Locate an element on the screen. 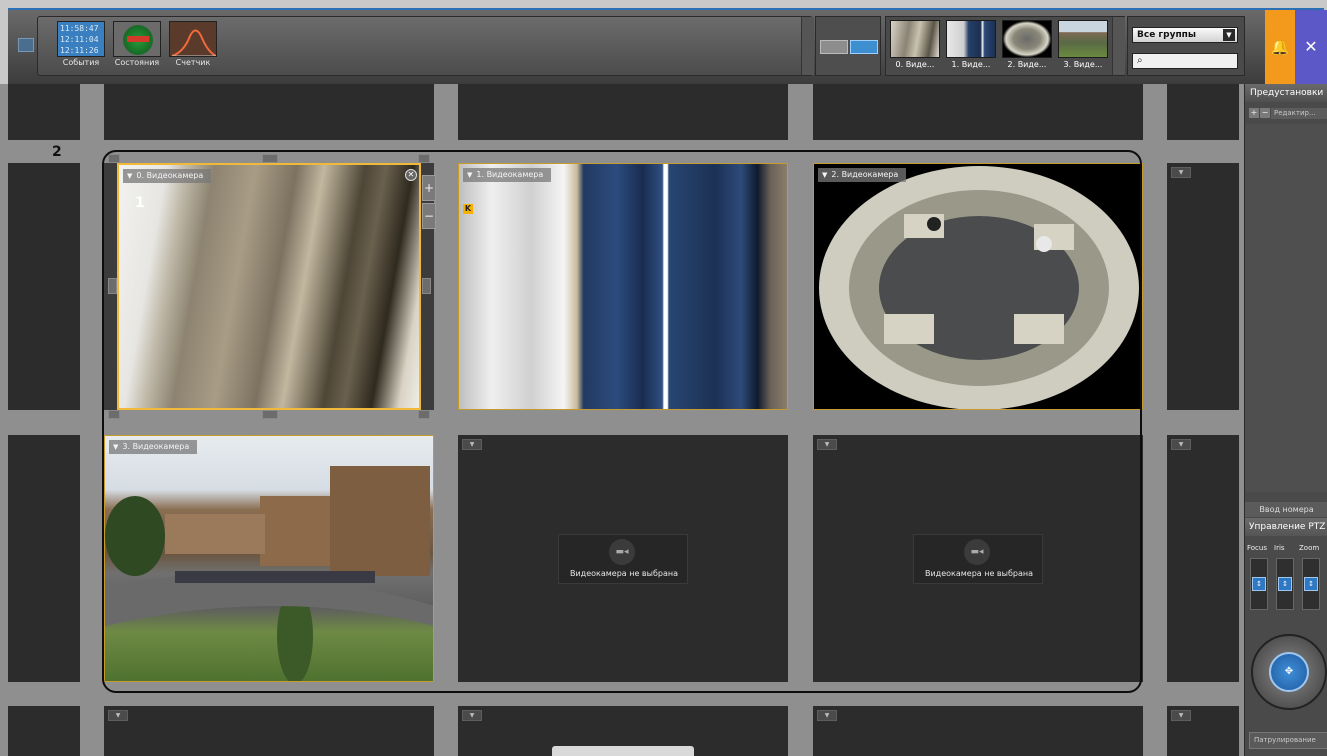 This screenshot has height=756, width=1327. layout-option-active is located at coordinates (864, 47).